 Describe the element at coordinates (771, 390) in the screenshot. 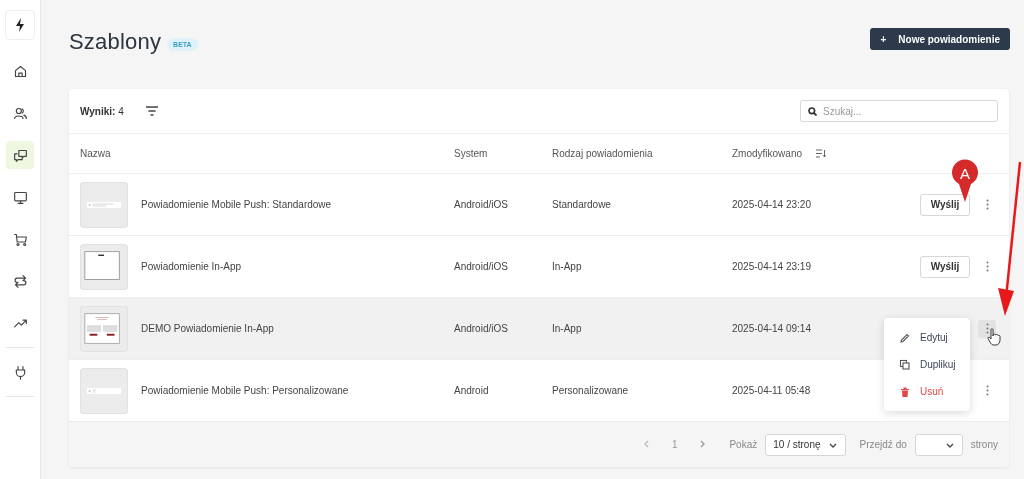

I see `modified-cell: 2025-04-11 05:48` at that location.